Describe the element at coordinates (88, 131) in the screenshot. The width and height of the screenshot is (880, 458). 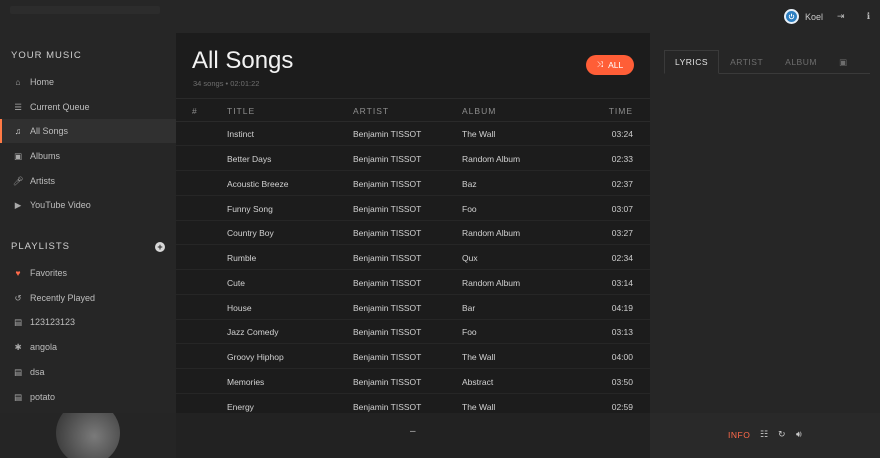
I see `sidebar-item-all-songs: ♫ All Songs` at that location.